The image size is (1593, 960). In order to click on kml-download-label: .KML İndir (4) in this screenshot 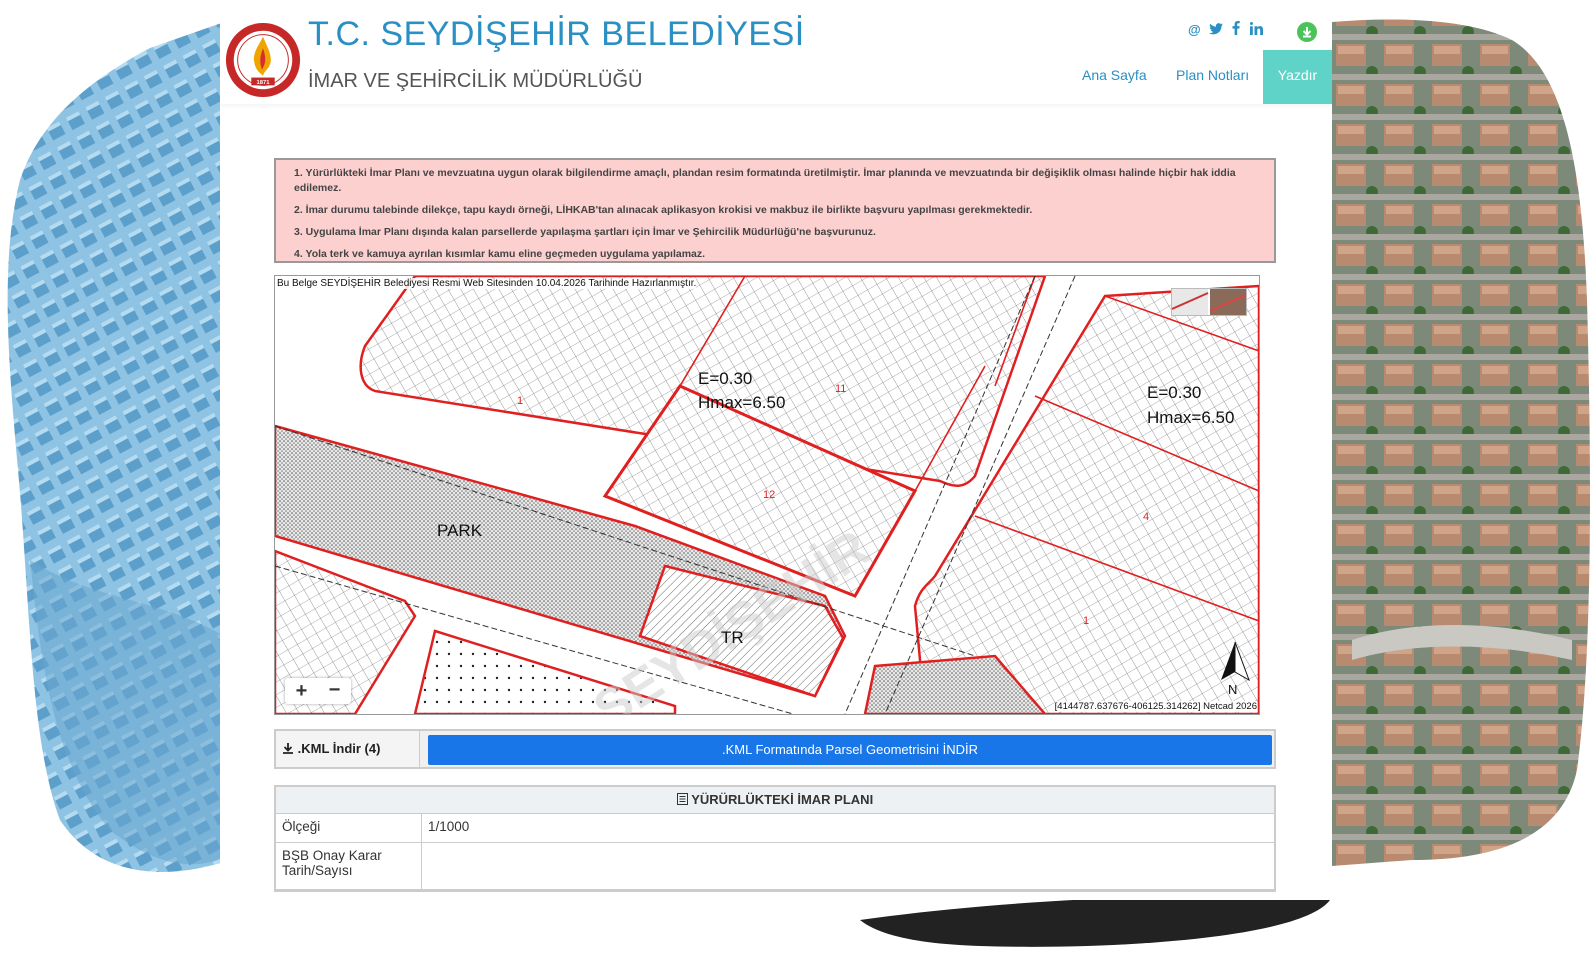, I will do `click(348, 749)`.